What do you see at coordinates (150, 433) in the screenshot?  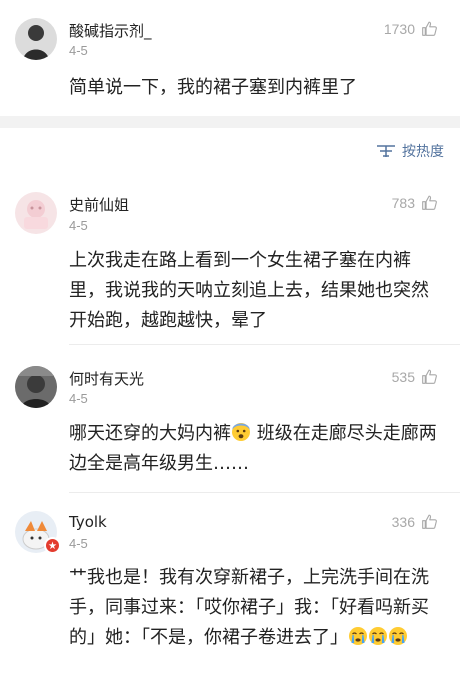 I see `comment-text-part: 哪天还穿的大妈内裤` at bounding box center [150, 433].